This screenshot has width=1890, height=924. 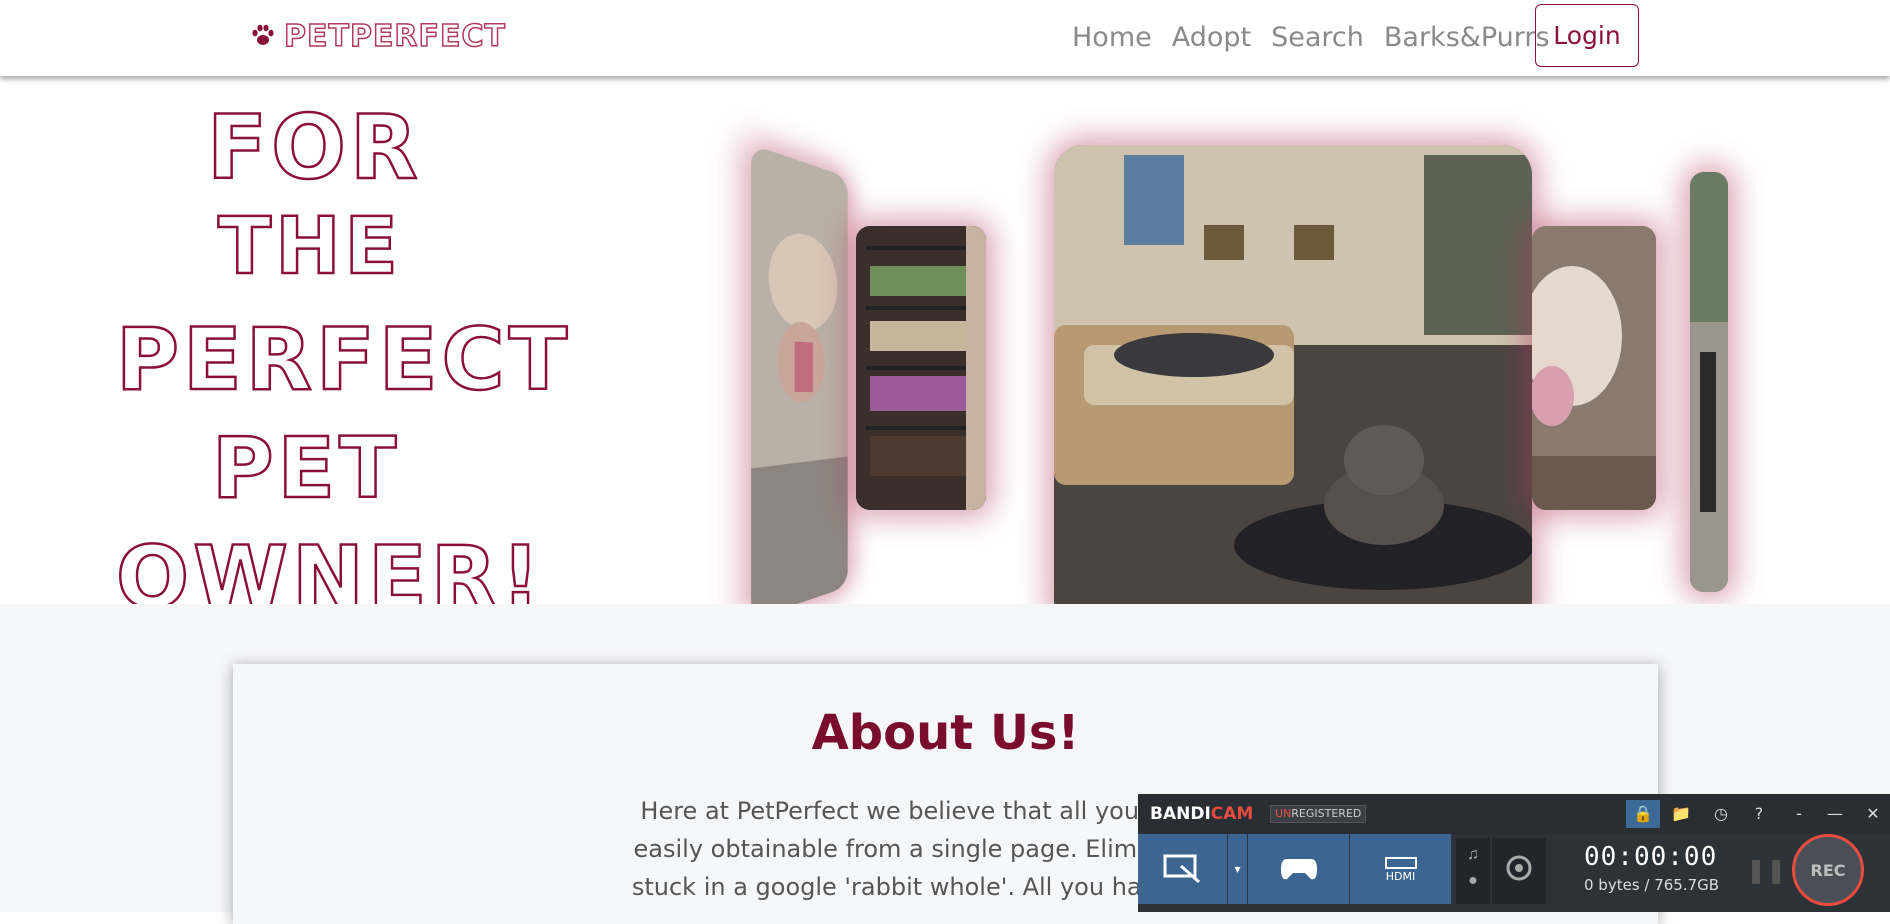 I want to click on hero-headline-line-2: The, so click(x=309, y=247).